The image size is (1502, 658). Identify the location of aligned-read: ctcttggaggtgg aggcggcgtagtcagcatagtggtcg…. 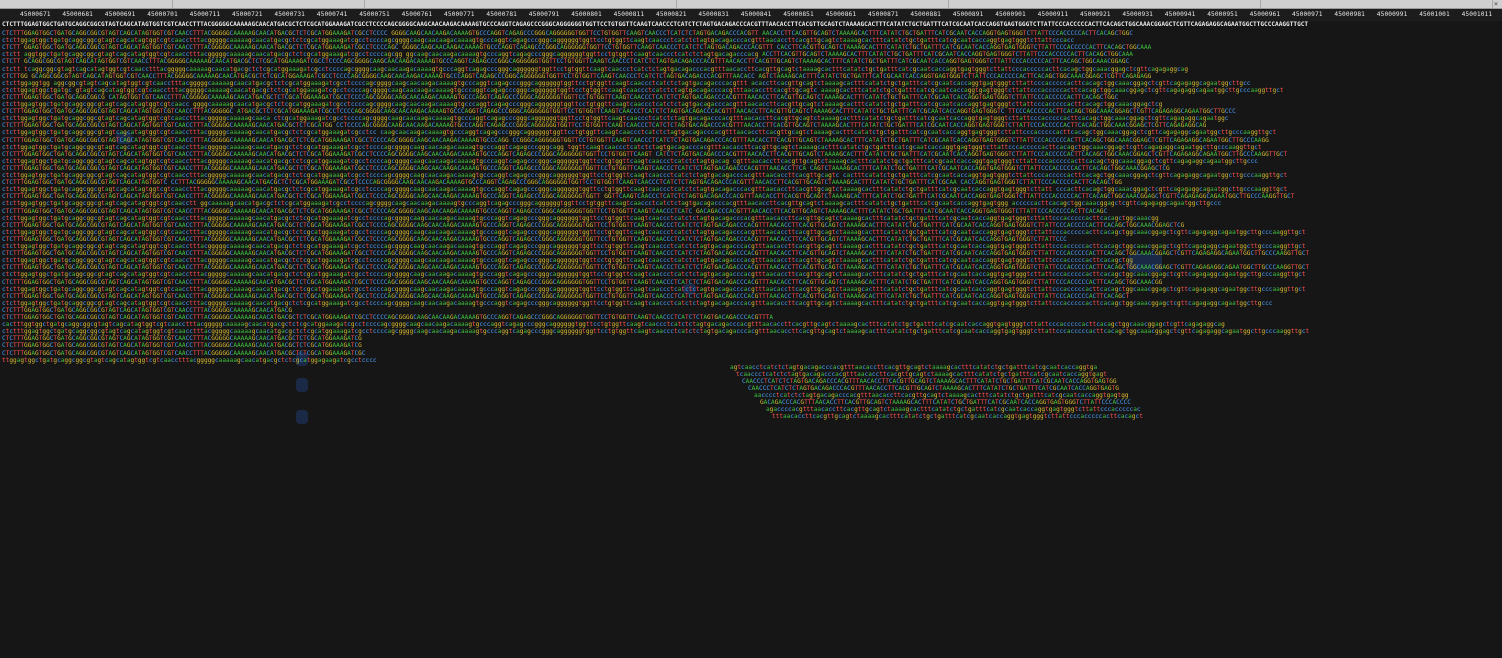
(751, 83).